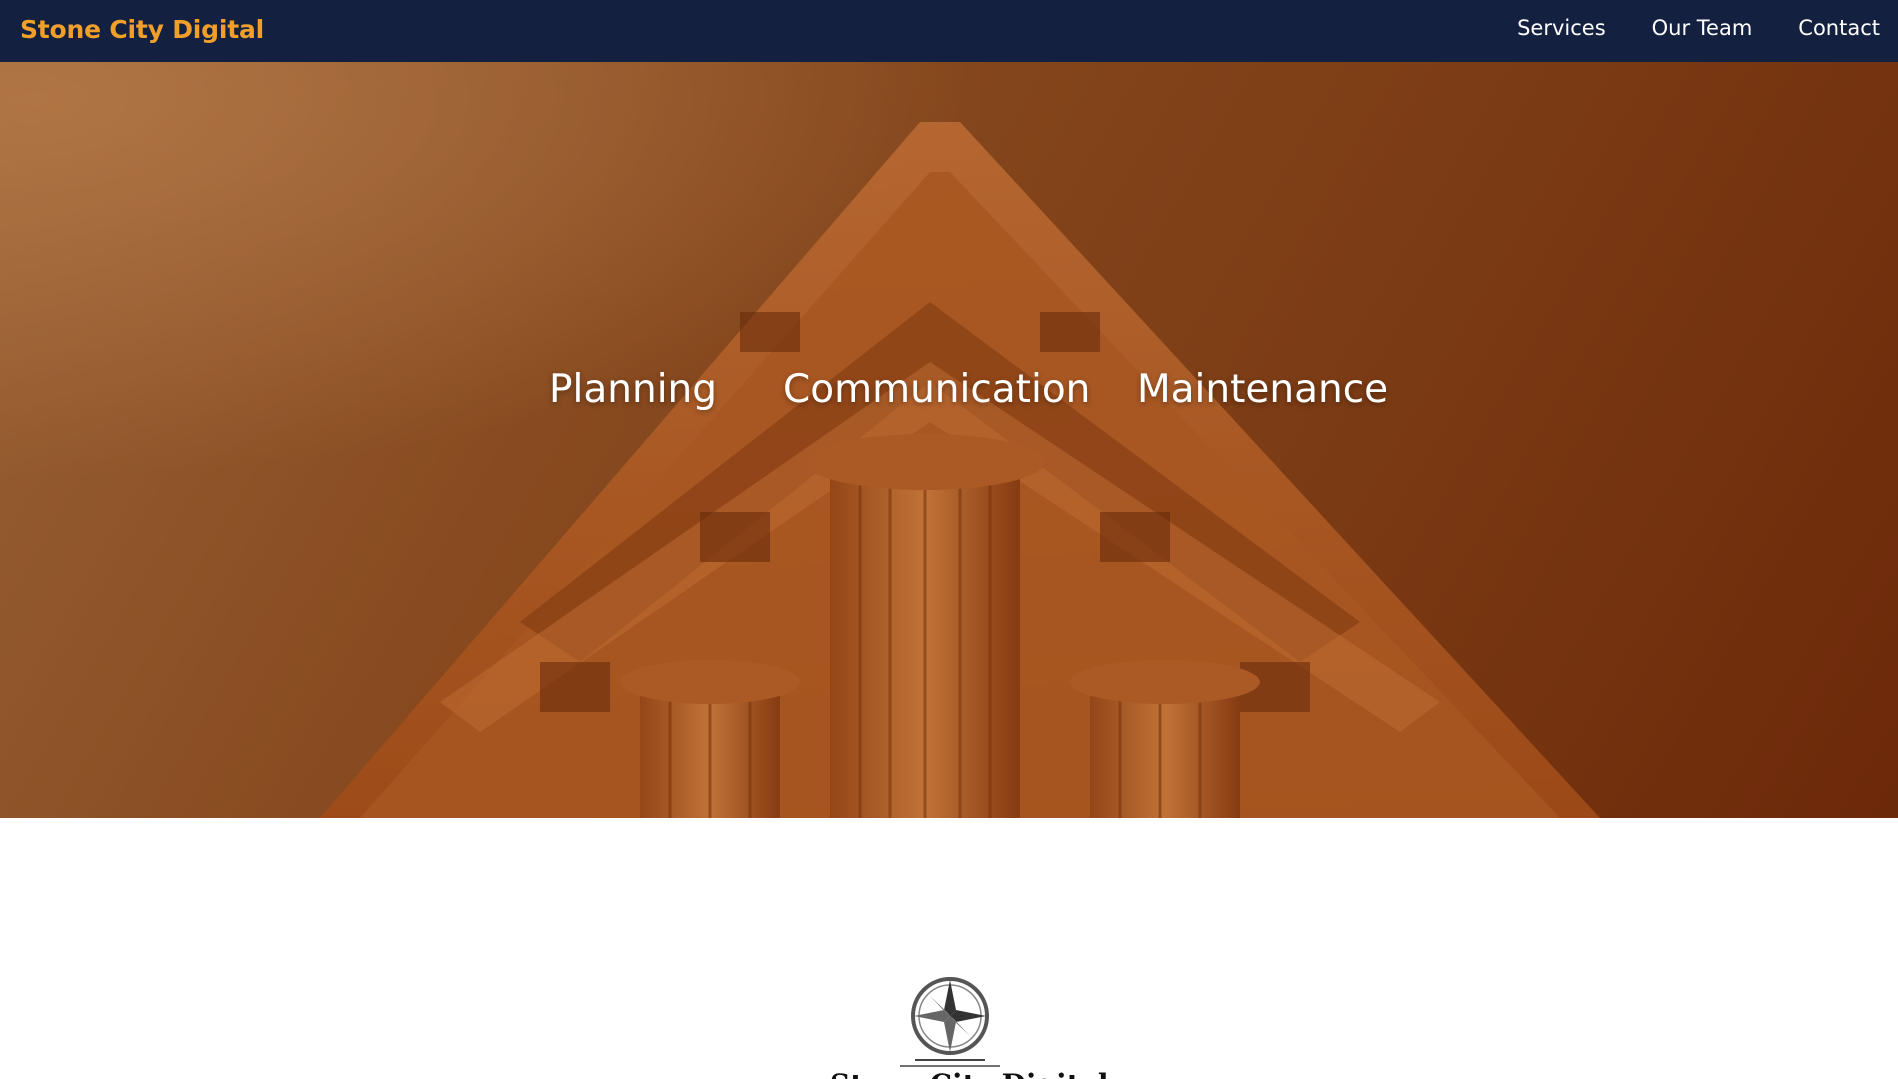 The width and height of the screenshot is (1898, 1079). Describe the element at coordinates (950, 1022) in the screenshot. I see `compass-rose-icon` at that location.